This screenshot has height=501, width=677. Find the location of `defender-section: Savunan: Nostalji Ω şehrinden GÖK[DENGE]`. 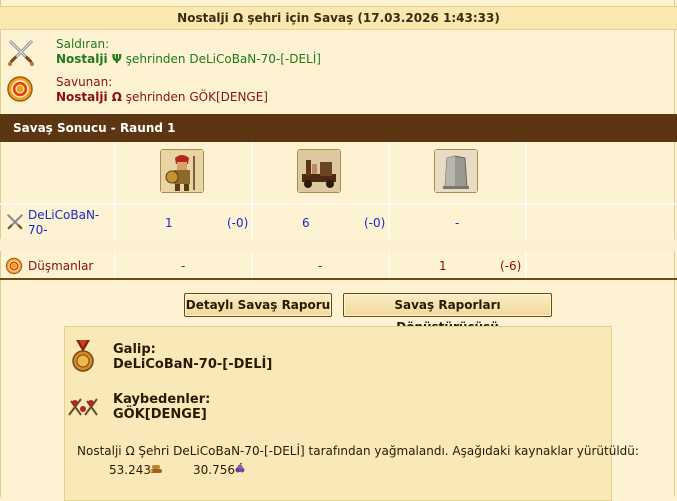

defender-section: Savunan: Nostalji Ω şehrinden GÖK[DENGE] is located at coordinates (338, 91).